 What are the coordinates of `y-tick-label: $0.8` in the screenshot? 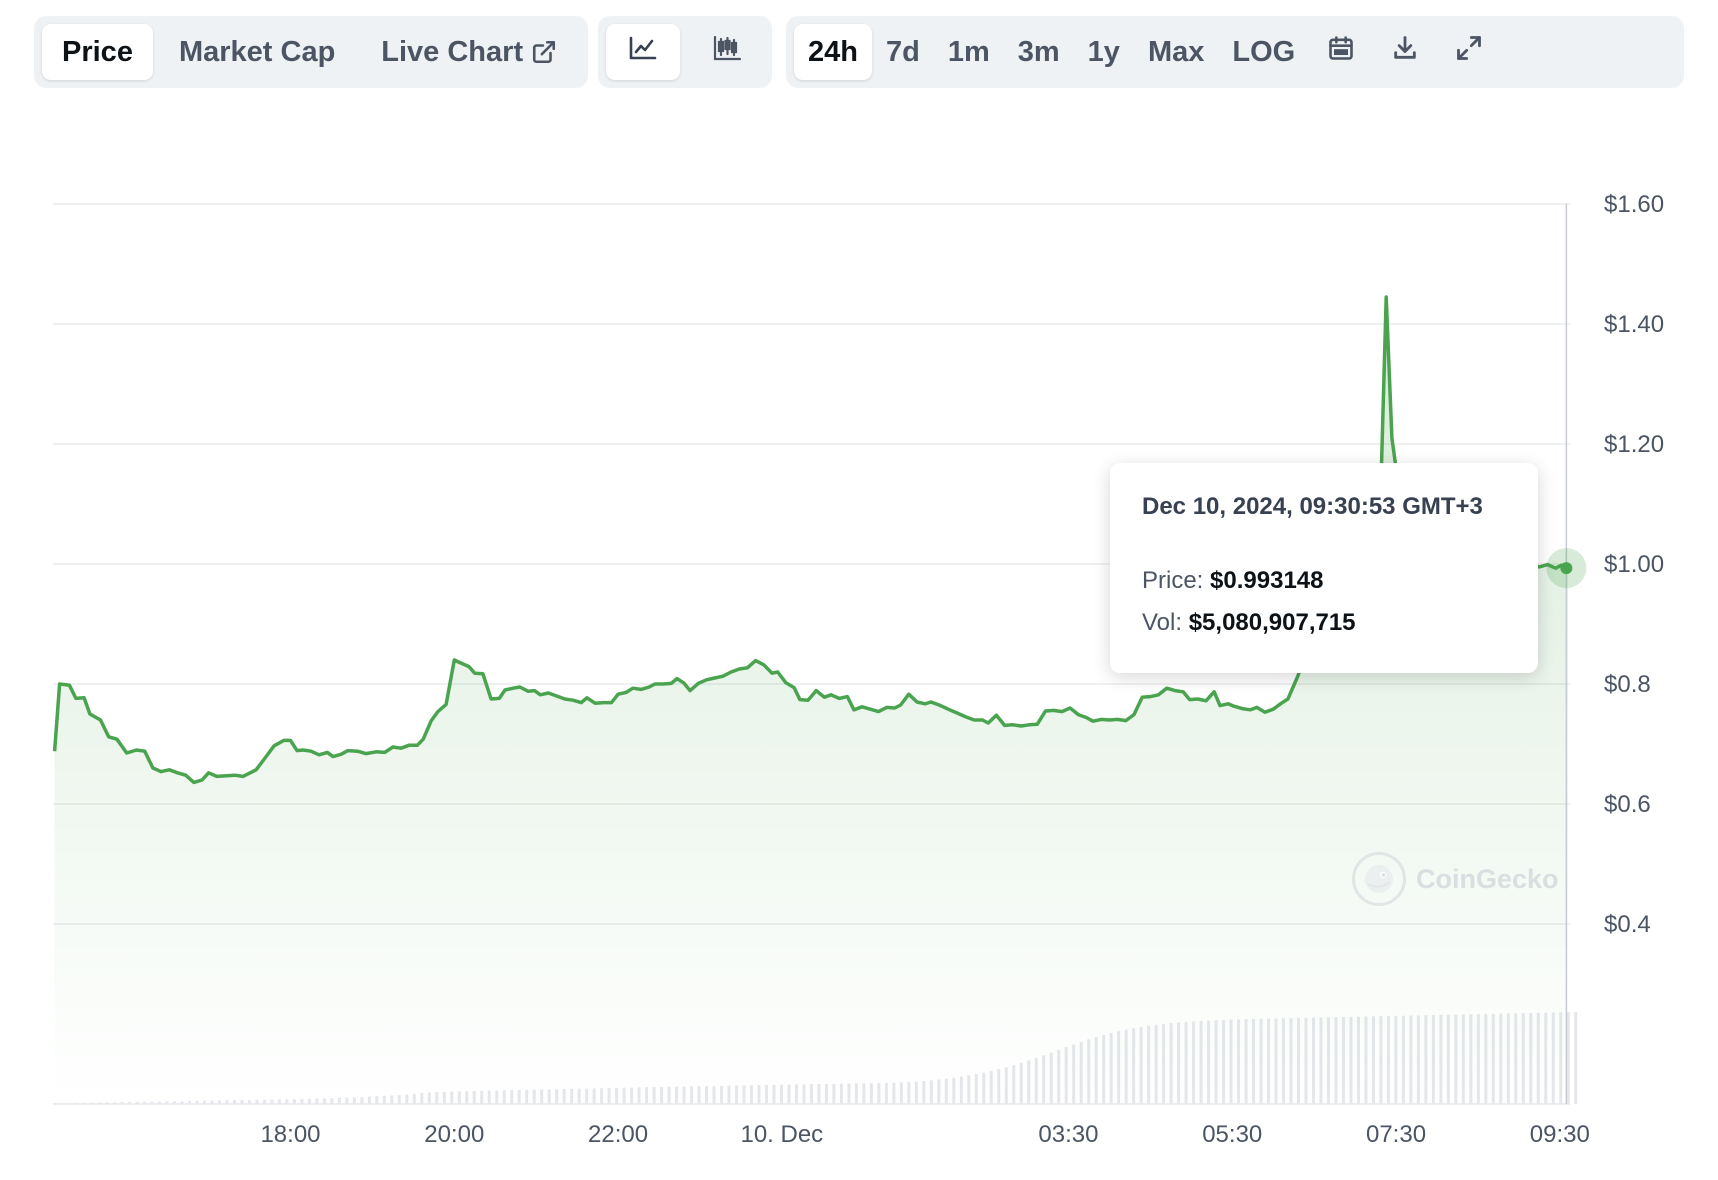 It's located at (1627, 684).